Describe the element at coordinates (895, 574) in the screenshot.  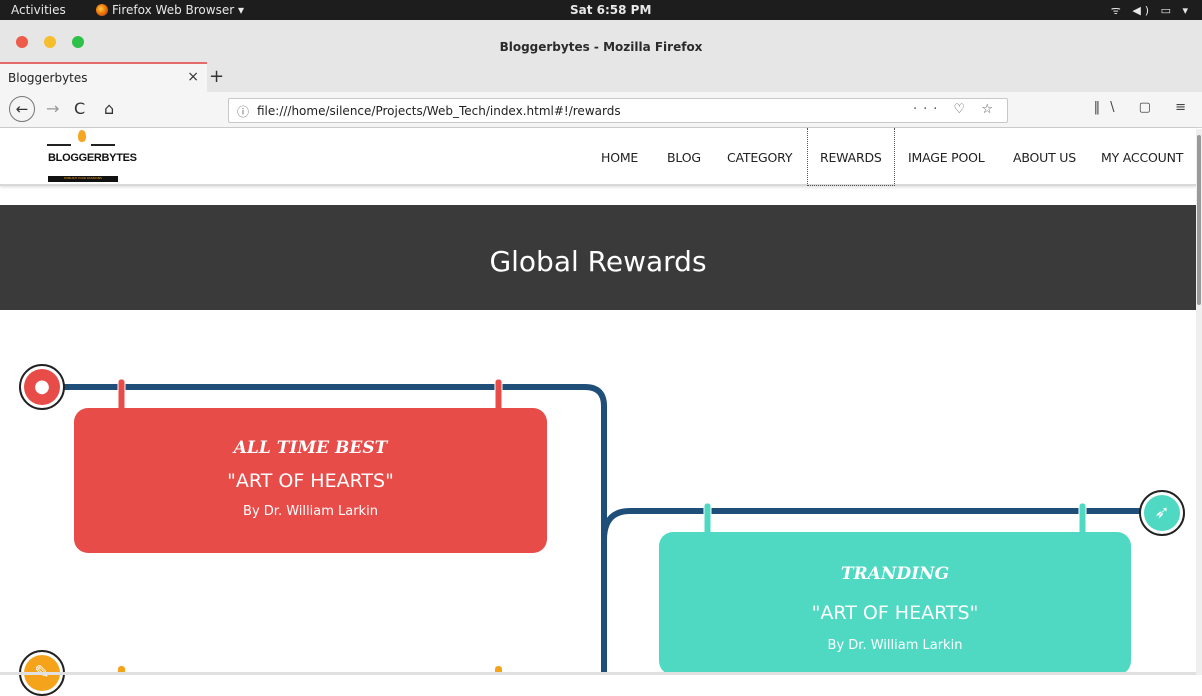
I see `reward-title: TRANDING` at that location.